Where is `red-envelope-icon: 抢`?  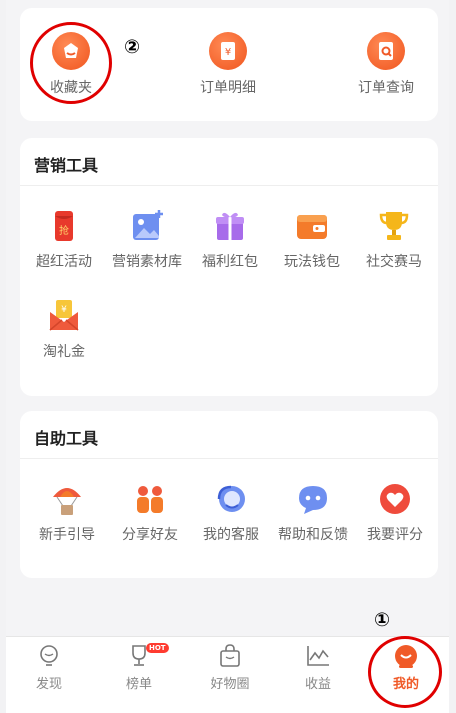 red-envelope-icon: 抢 is located at coordinates (64, 226).